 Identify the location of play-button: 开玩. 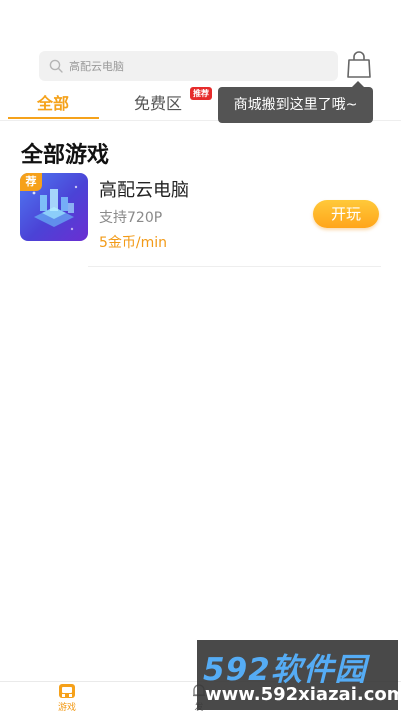
(346, 214).